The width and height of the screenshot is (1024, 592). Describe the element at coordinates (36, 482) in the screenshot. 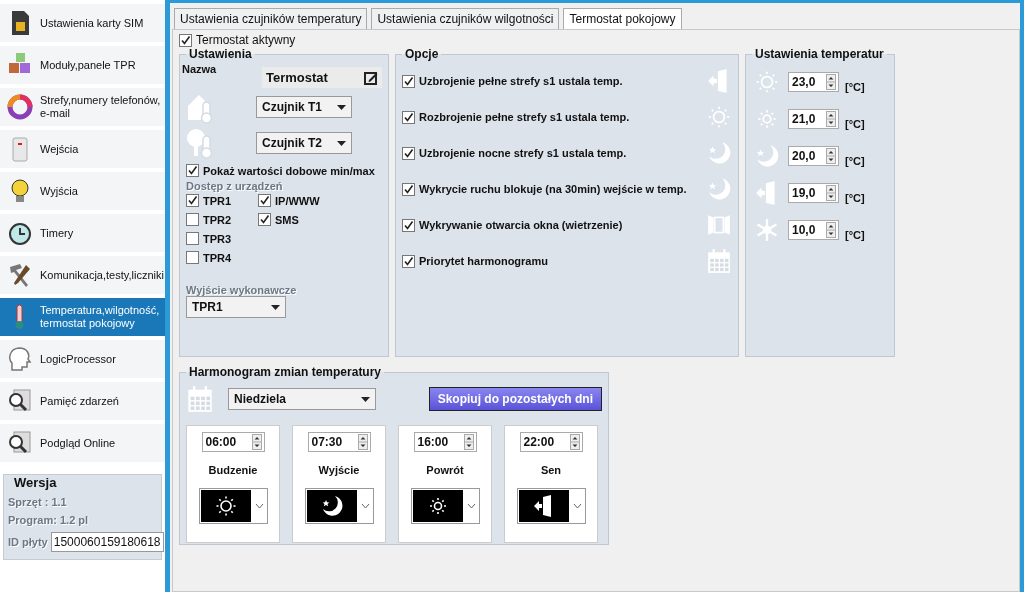

I see `version-title: Wersja` at that location.